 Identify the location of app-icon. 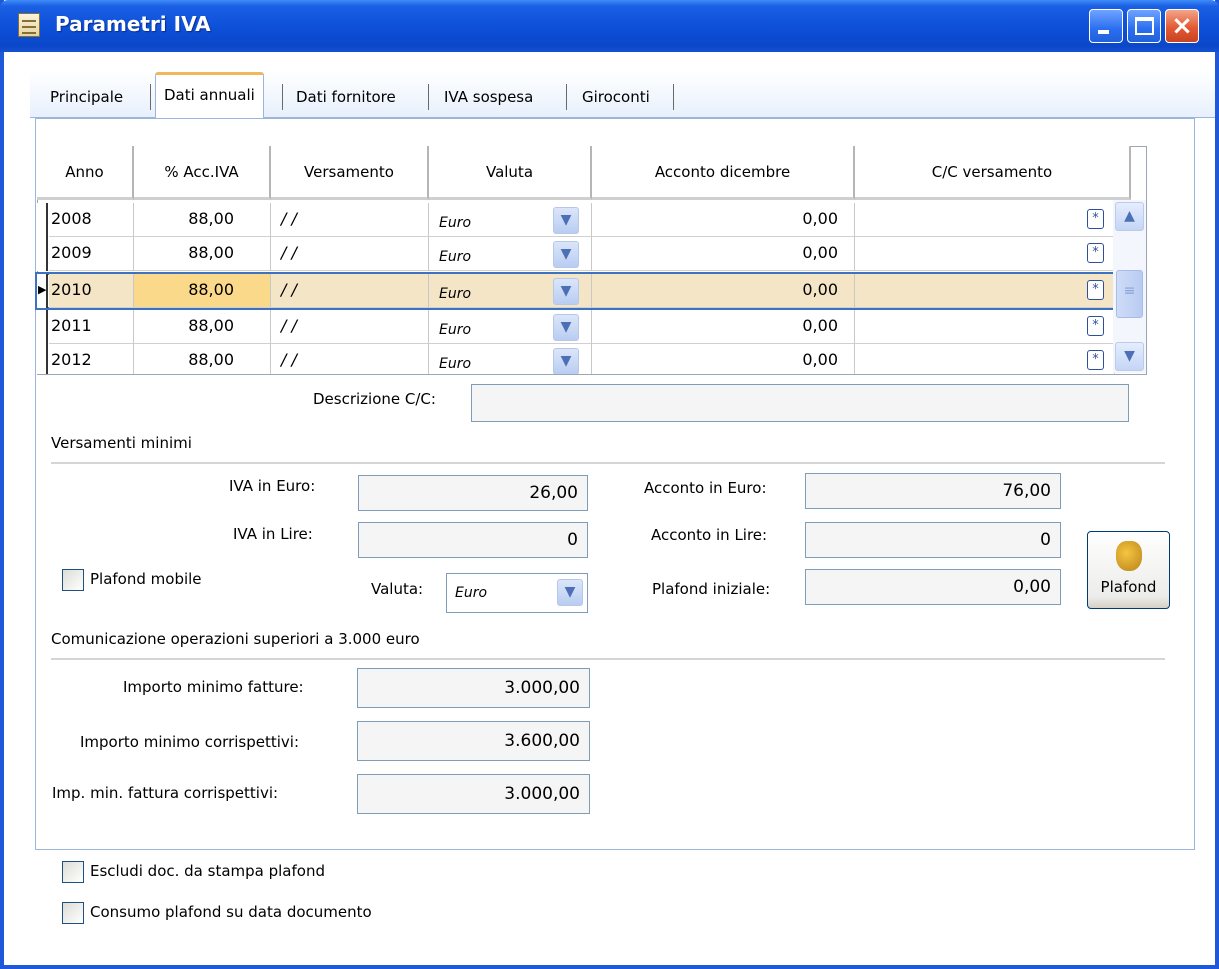
(29, 25).